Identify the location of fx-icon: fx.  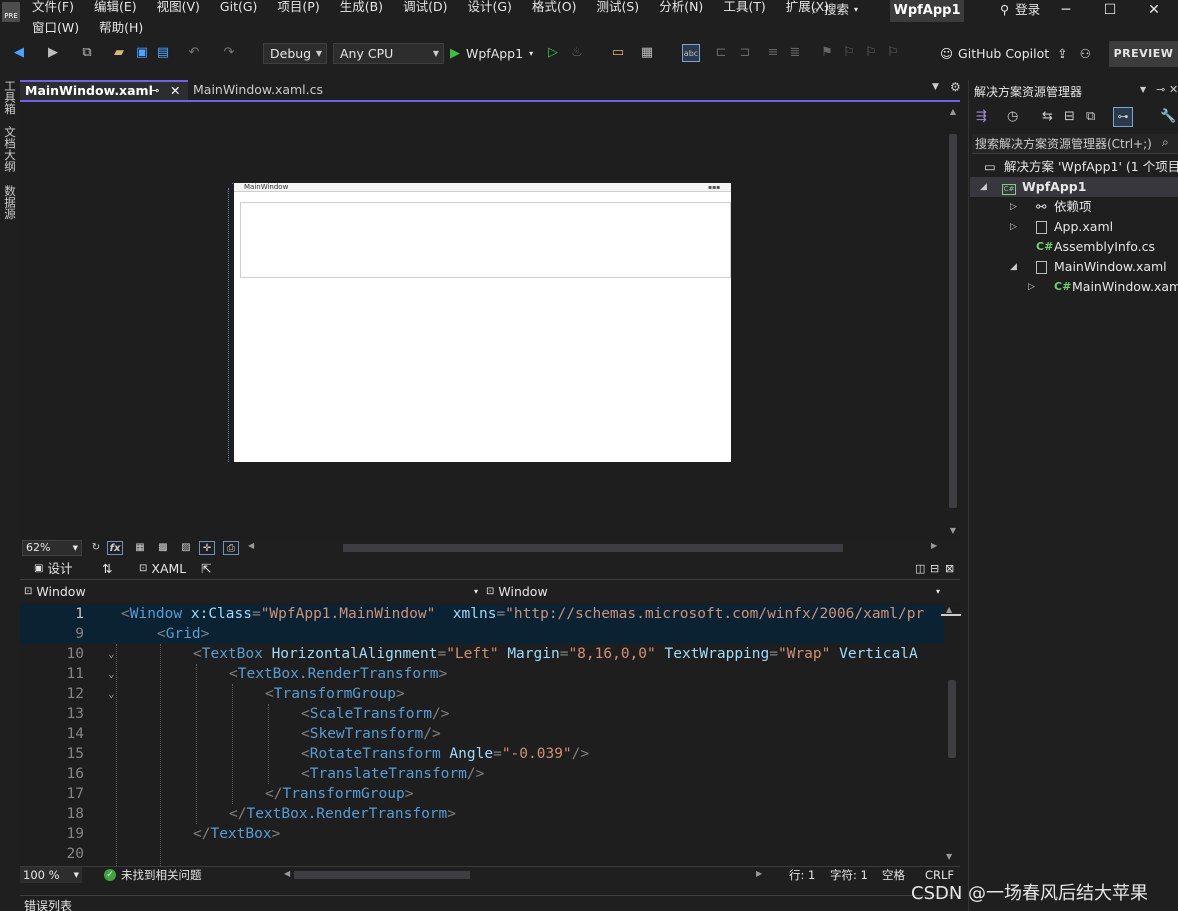
(115, 548).